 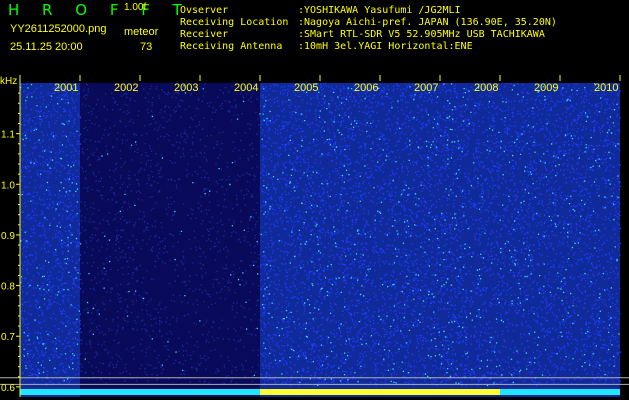 I want to click on info-value-antenna: :10mH 3el.YAGI Horizontal:ENE, so click(x=385, y=46).